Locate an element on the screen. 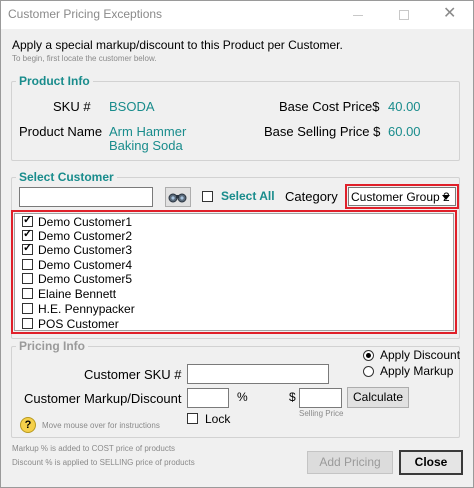  customer-sku-input is located at coordinates (258, 374).